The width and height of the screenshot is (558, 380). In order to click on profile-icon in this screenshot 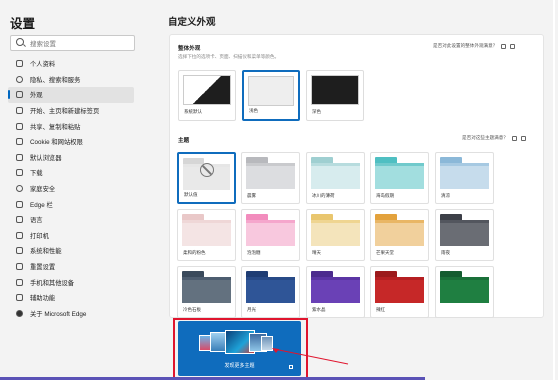, I will do `click(19, 64)`.